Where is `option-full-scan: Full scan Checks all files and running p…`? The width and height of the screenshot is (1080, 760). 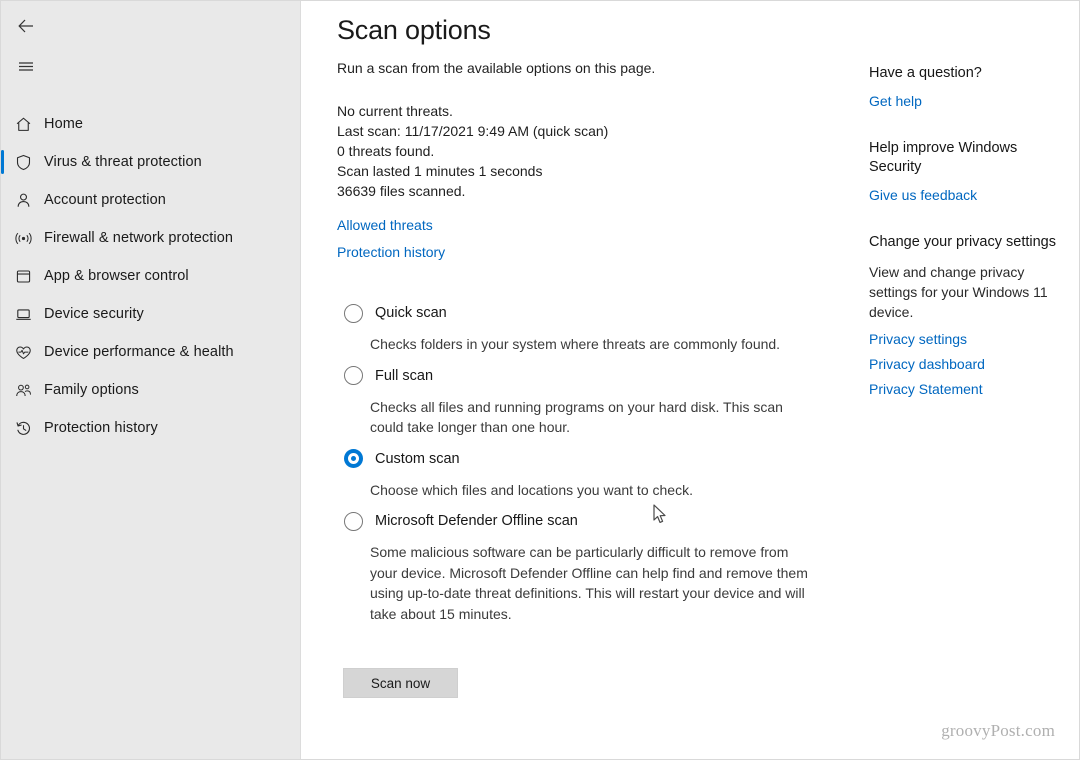
option-full-scan: Full scan Checks all files and running p… is located at coordinates (590, 401).